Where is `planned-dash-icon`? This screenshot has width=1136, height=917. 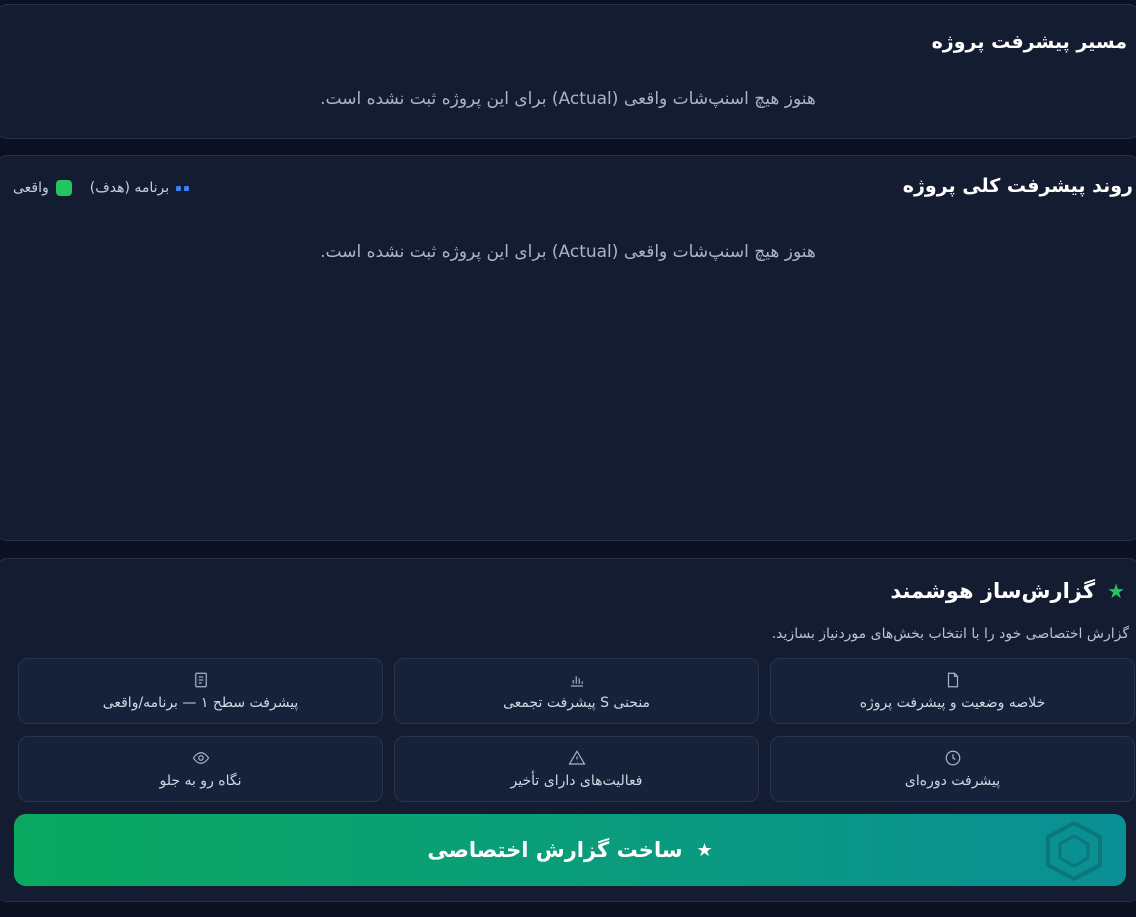
planned-dash-icon is located at coordinates (183, 188).